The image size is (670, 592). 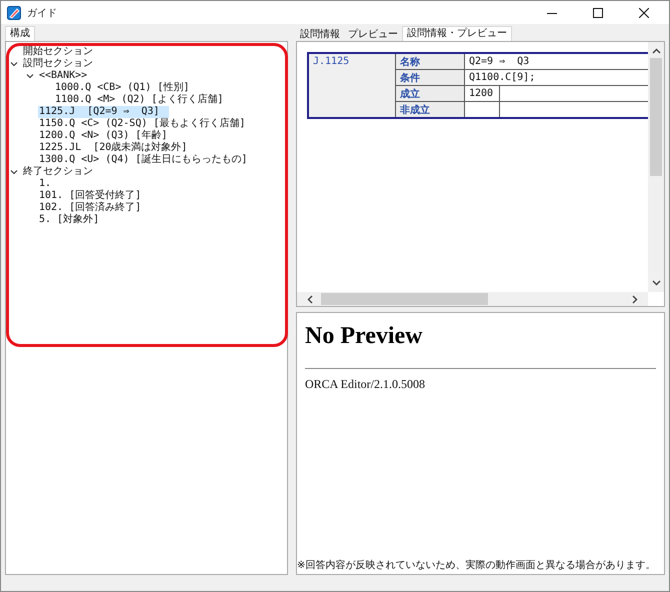 I want to click on tree-item: 101. [回答受付終了], so click(x=90, y=196).